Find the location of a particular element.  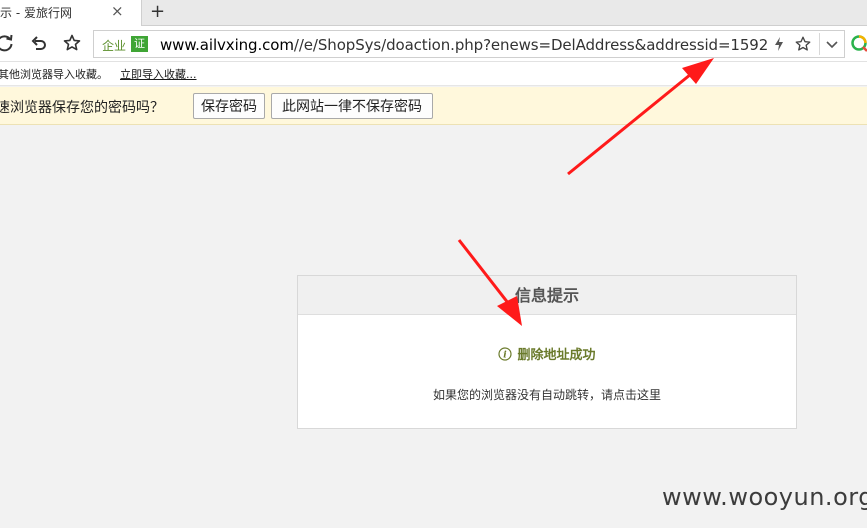

watermark: www.wooyun.org is located at coordinates (764, 497).